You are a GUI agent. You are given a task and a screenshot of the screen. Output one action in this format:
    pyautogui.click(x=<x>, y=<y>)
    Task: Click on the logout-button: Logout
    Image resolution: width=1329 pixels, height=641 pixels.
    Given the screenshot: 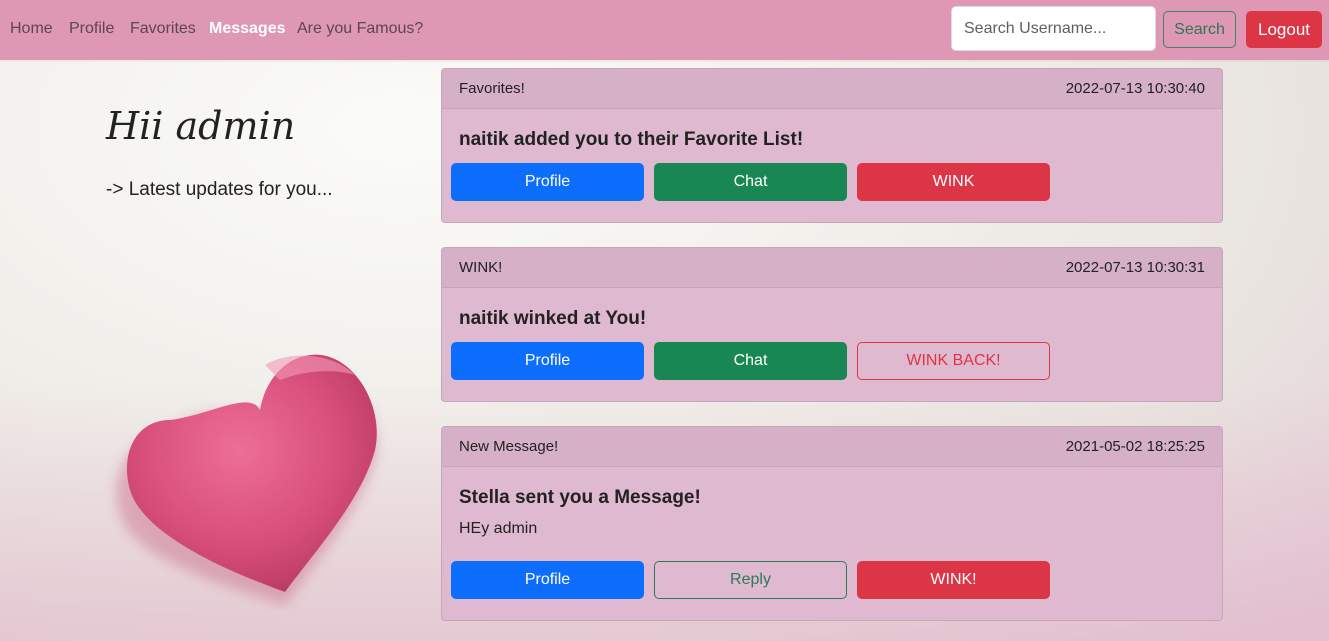 What is the action you would take?
    pyautogui.click(x=1284, y=29)
    